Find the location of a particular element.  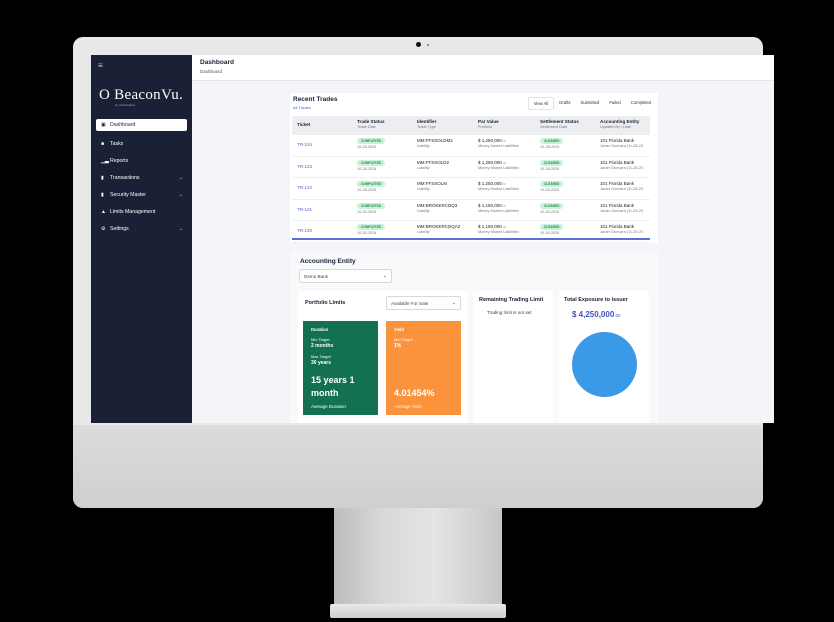

settlement-status-cell: CLEARED 10-30-2024 is located at coordinates (552, 229).